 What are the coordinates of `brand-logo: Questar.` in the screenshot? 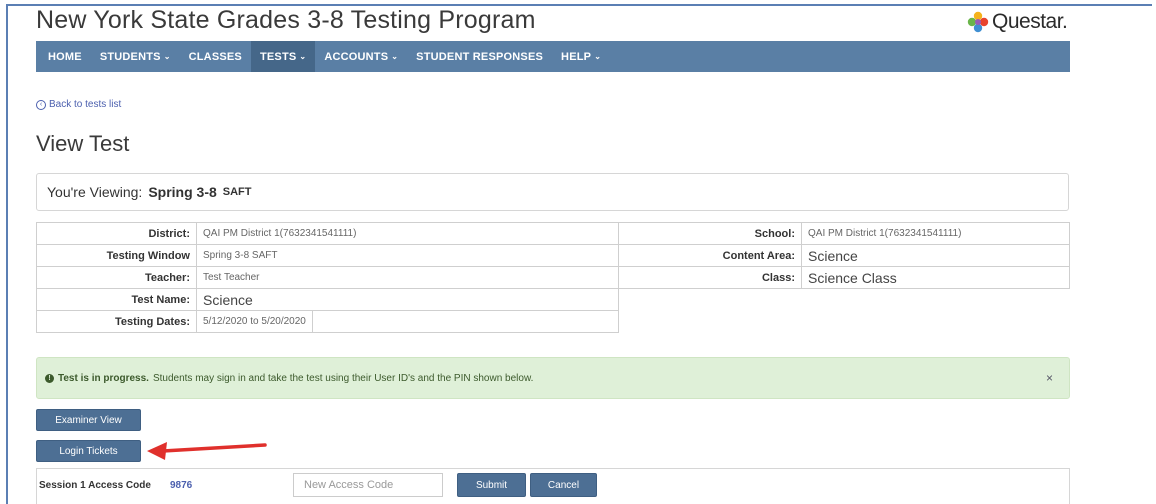 It's located at (1017, 22).